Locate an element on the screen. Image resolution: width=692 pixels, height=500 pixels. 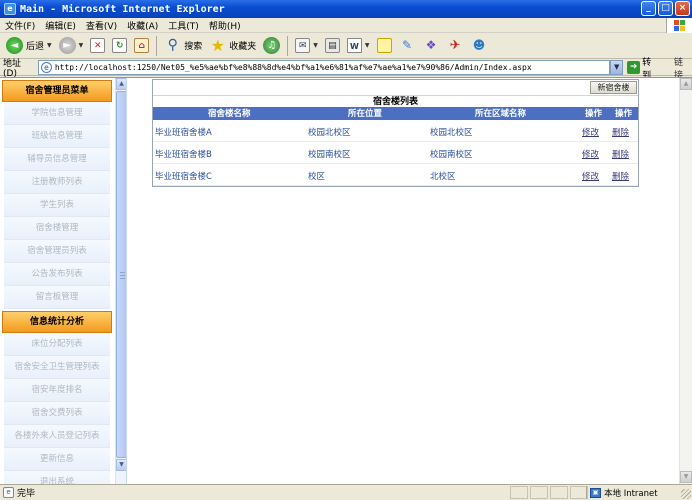
sidebar-header-stats: 信息统计分析 is located at coordinates (57, 322).